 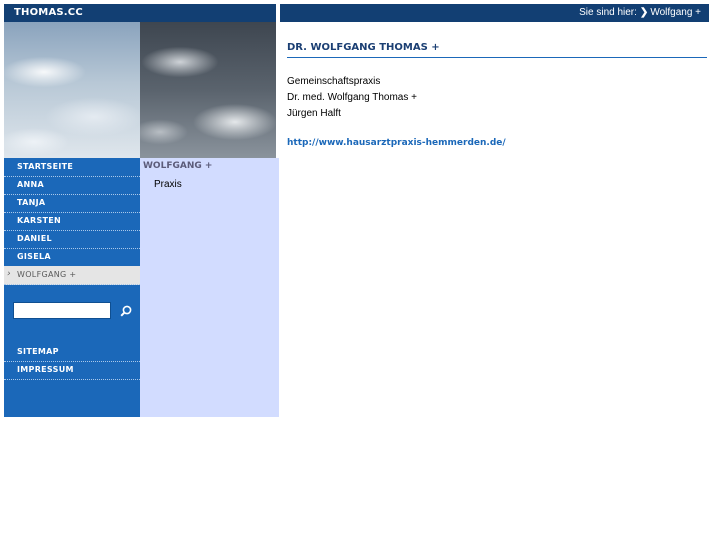 What do you see at coordinates (34, 238) in the screenshot?
I see `nav-item-label: DANIEL` at bounding box center [34, 238].